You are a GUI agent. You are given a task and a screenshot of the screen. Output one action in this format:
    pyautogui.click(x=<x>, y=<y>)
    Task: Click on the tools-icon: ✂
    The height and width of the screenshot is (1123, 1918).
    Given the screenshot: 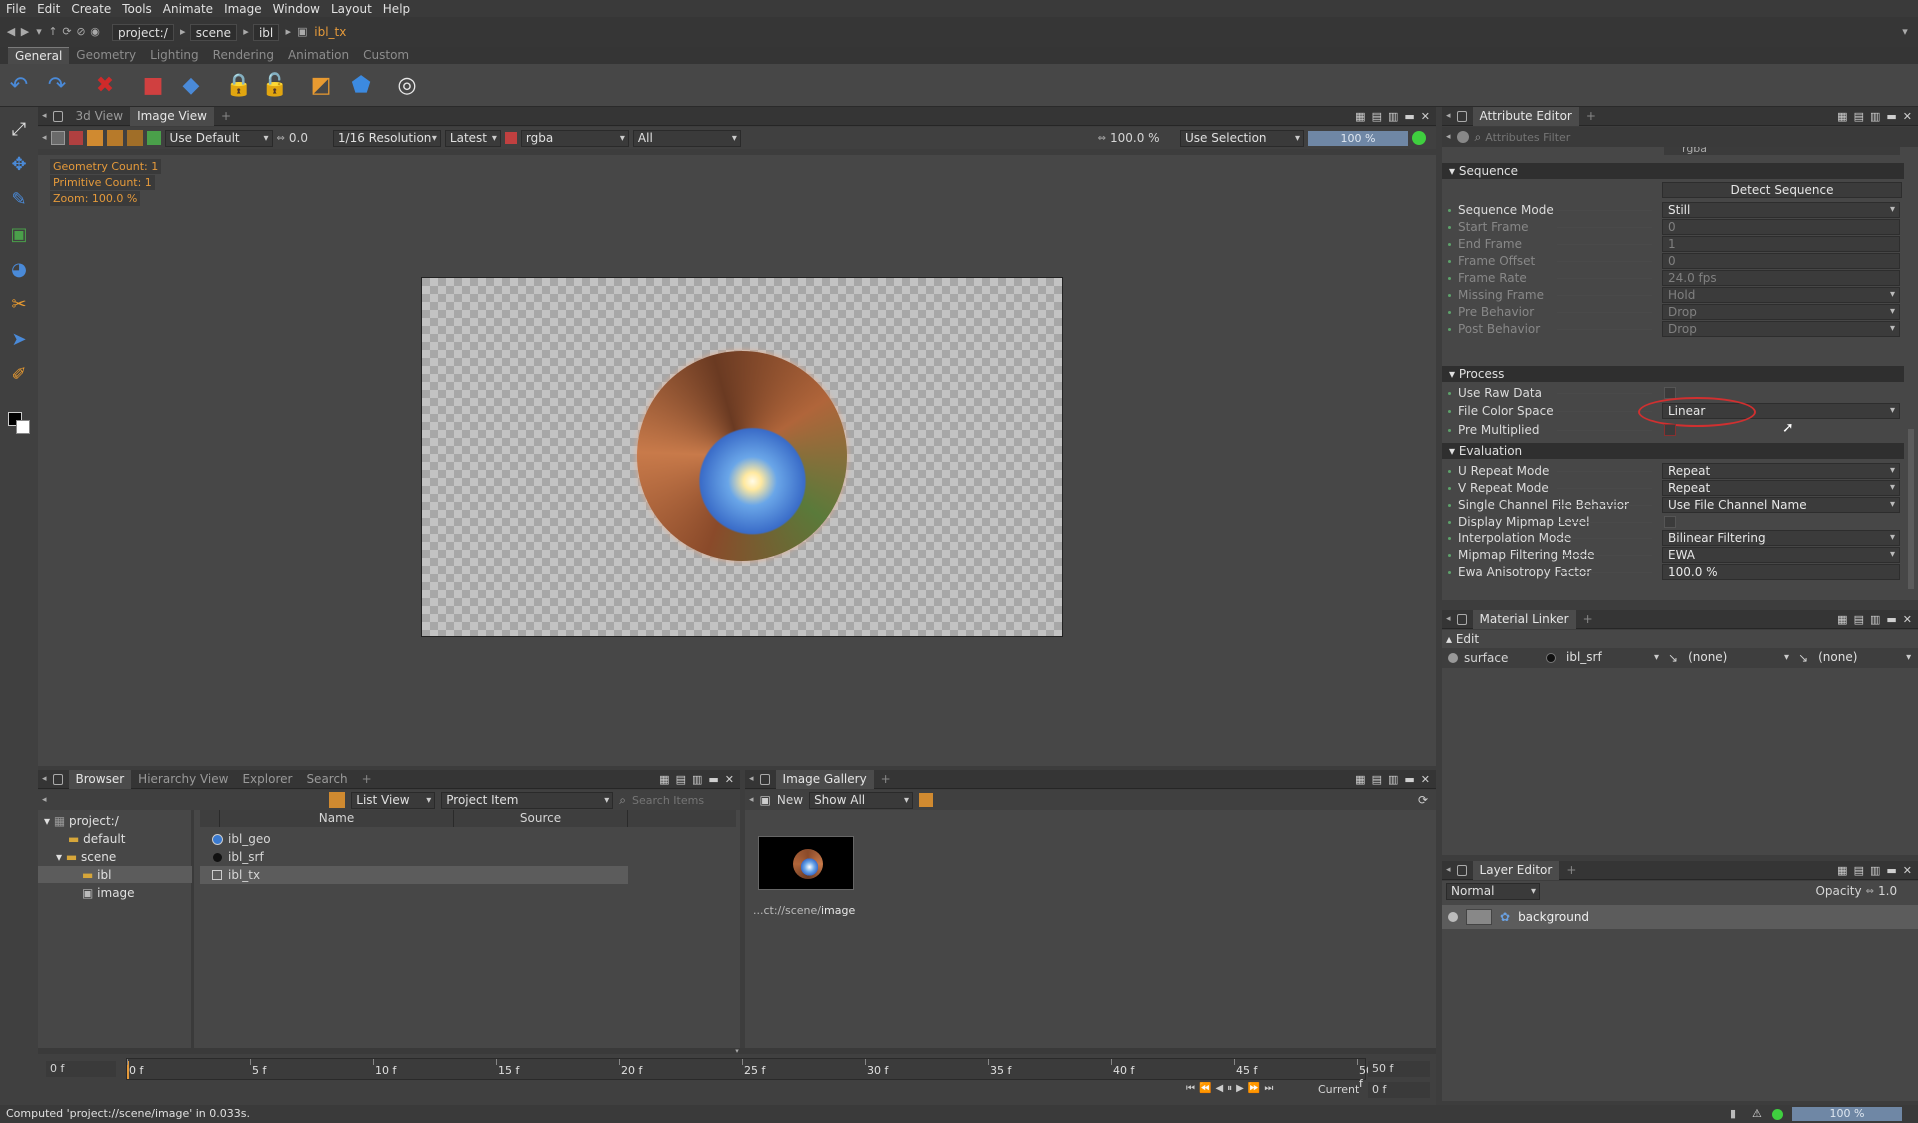 What is the action you would take?
    pyautogui.click(x=19, y=305)
    